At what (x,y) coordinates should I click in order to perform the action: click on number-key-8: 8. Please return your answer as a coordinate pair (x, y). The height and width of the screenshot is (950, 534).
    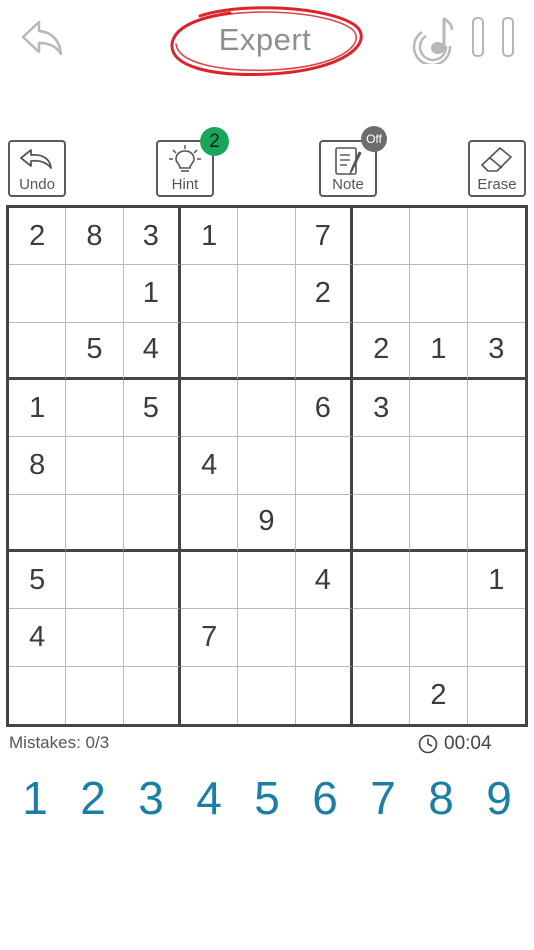
    Looking at the image, I should click on (441, 798).